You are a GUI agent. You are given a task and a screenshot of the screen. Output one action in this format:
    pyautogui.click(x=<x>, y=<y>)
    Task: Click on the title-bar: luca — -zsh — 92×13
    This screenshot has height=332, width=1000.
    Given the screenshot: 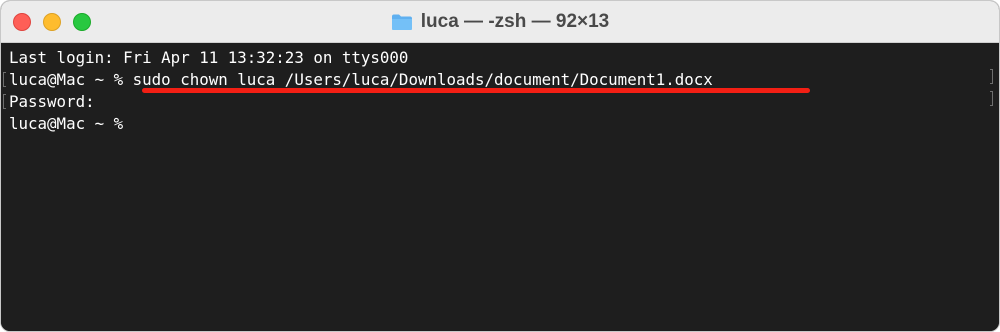 What is the action you would take?
    pyautogui.click(x=500, y=22)
    